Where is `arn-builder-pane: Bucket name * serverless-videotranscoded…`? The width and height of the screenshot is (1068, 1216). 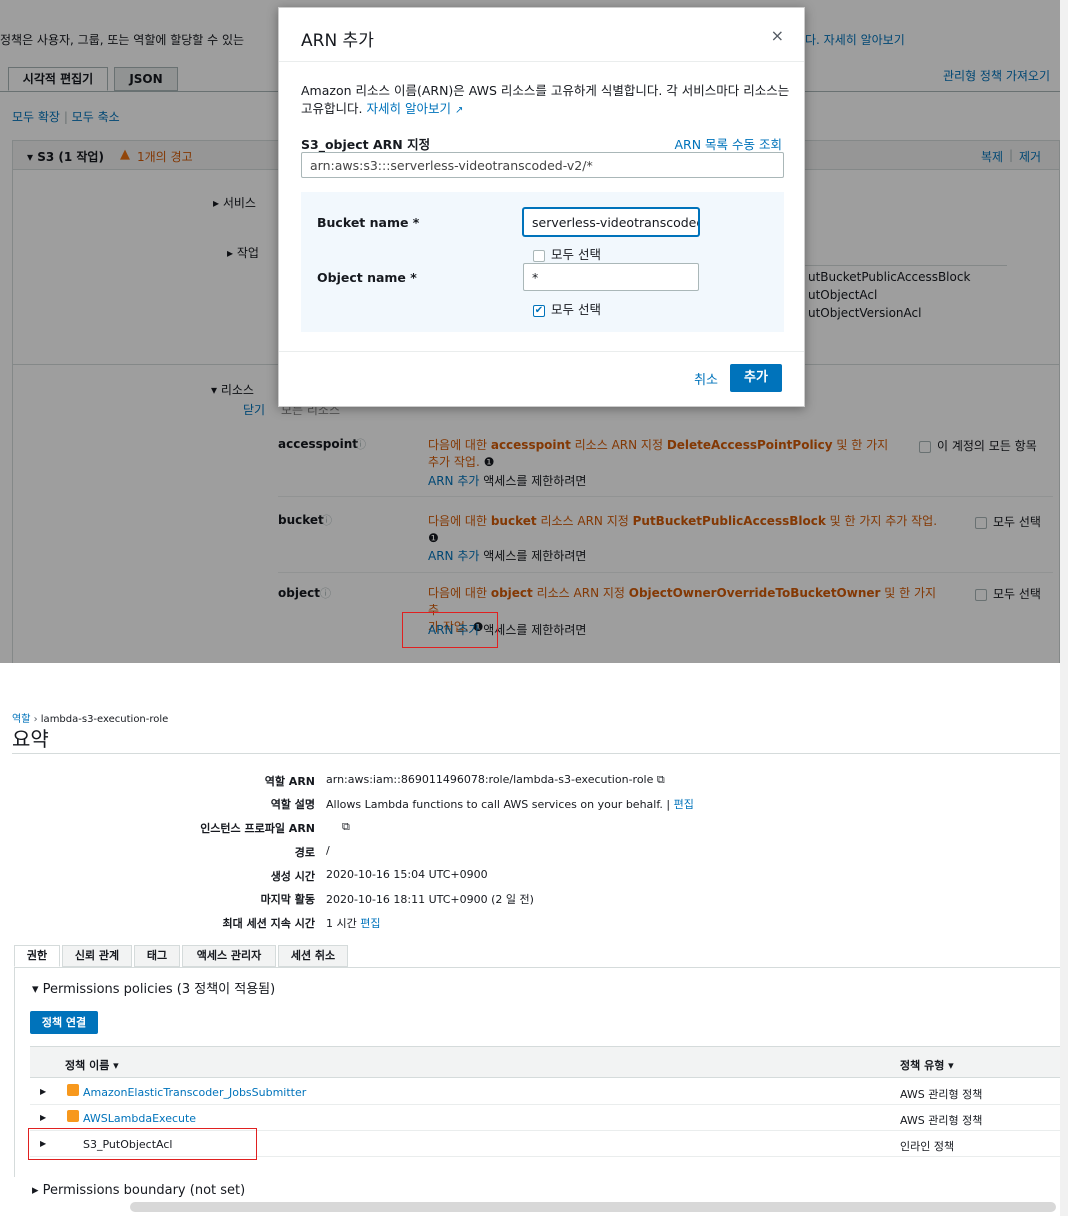
arn-builder-pane: Bucket name * serverless-videotranscoded… is located at coordinates (542, 262).